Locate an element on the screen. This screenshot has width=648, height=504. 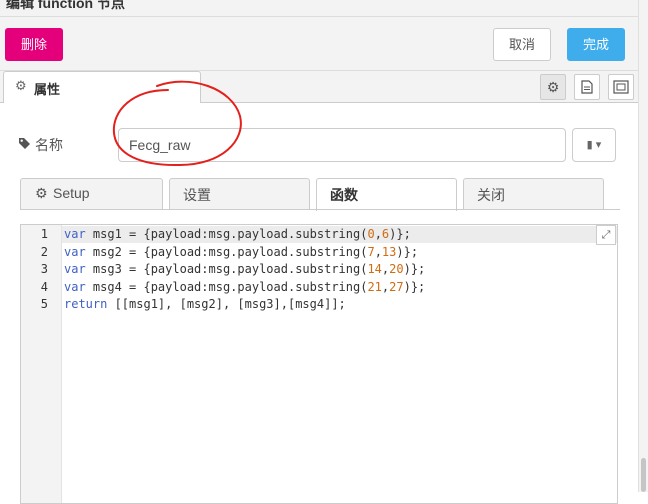
dialog-toolbar: 删除 取消 完成 is located at coordinates (319, 44).